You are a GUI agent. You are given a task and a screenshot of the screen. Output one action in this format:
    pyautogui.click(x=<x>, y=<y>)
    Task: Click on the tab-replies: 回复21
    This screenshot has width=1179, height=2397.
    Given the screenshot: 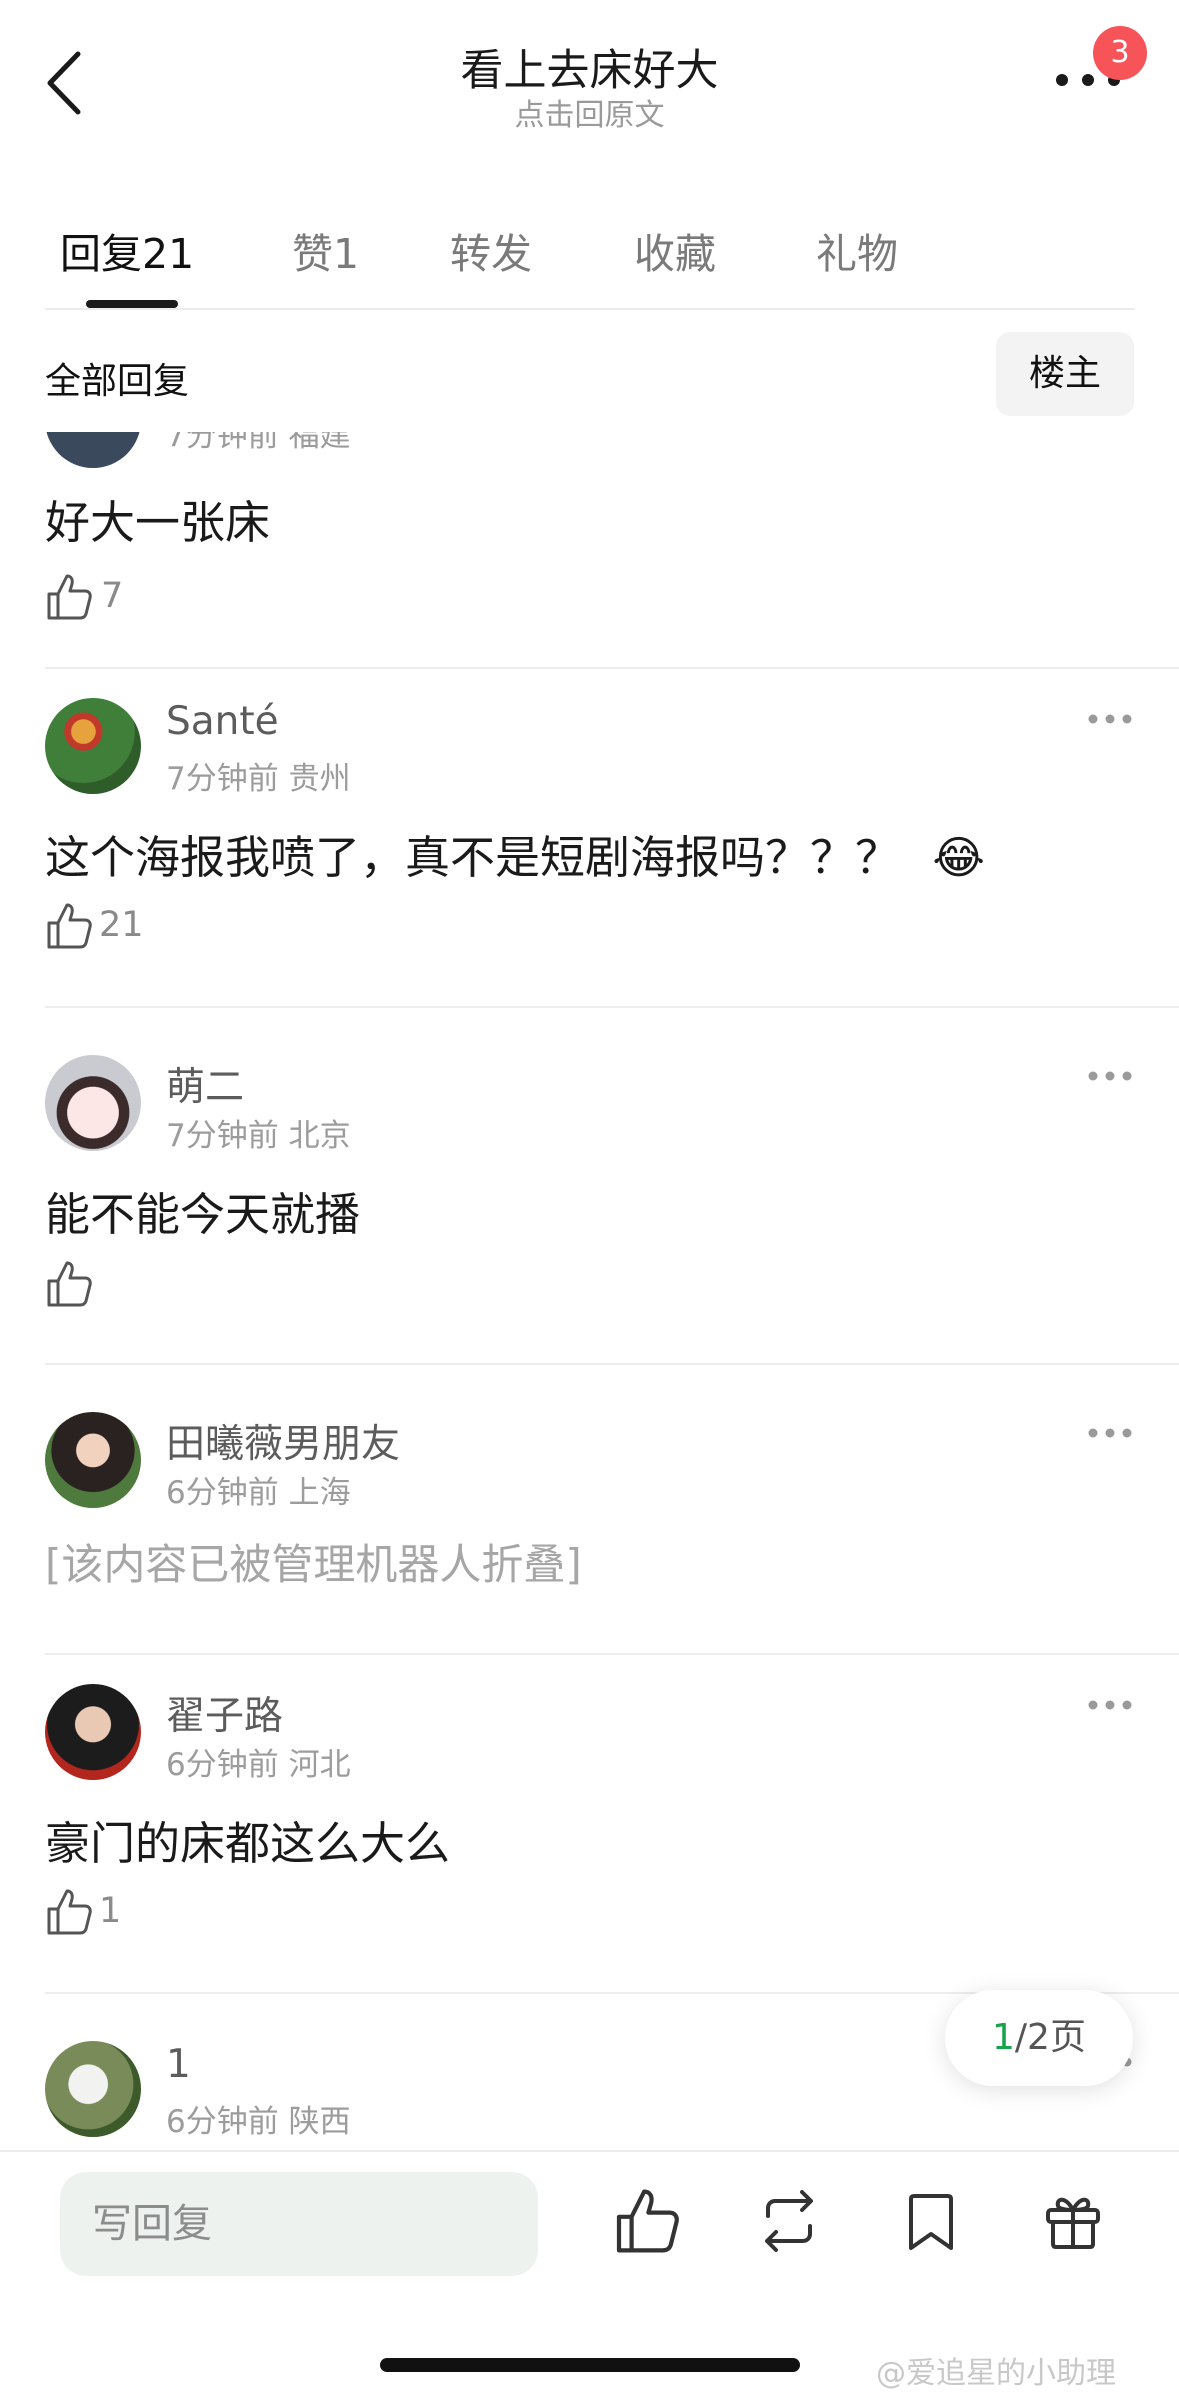 What is the action you would take?
    pyautogui.click(x=127, y=250)
    